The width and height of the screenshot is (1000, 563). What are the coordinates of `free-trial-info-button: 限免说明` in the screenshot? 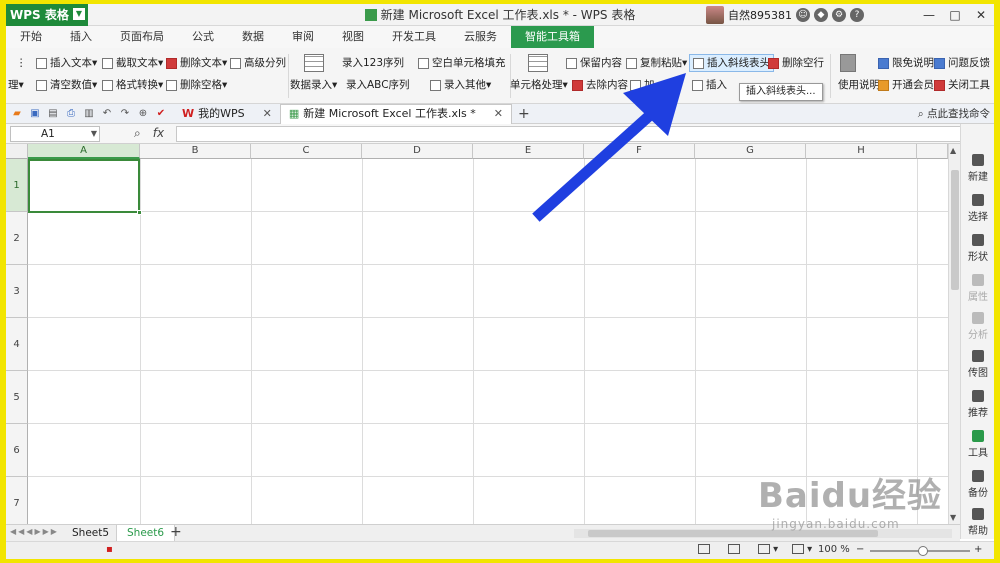 It's located at (906, 63).